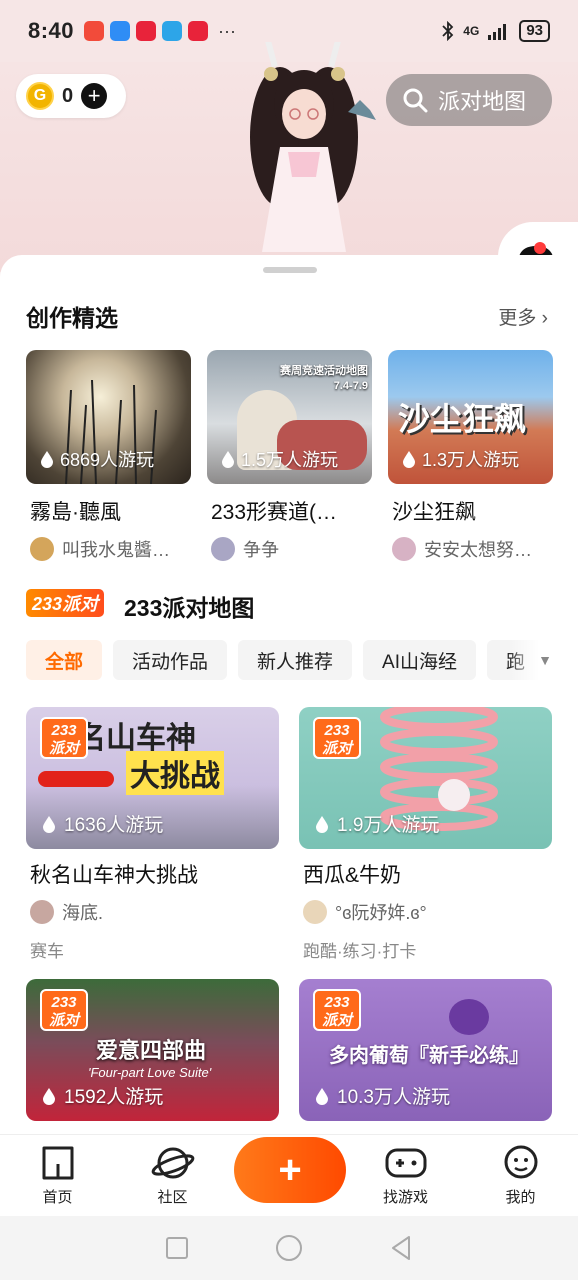  What do you see at coordinates (448, 31) in the screenshot?
I see `bluetooth-icon` at bounding box center [448, 31].